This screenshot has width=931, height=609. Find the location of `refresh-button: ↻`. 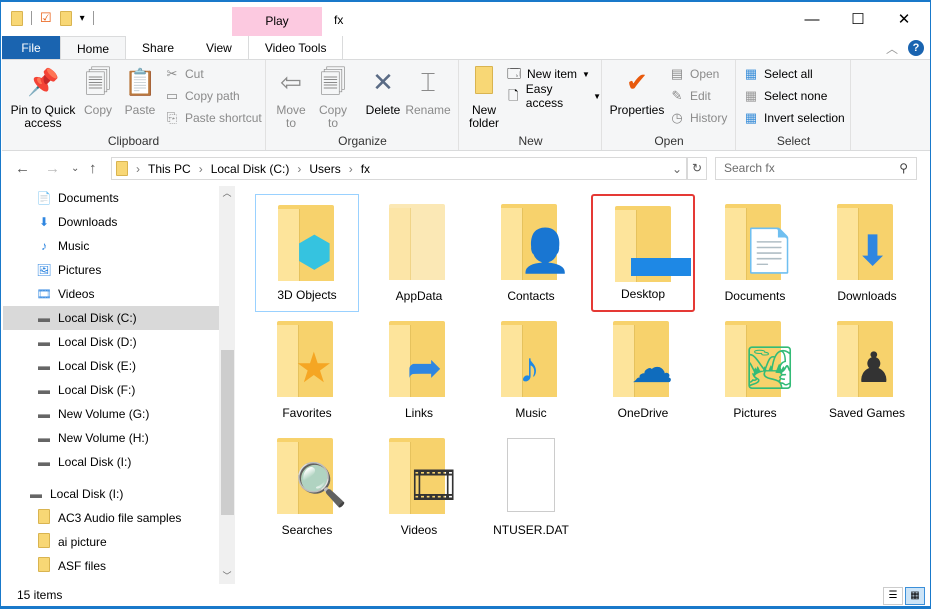

refresh-button: ↻ is located at coordinates (697, 168).